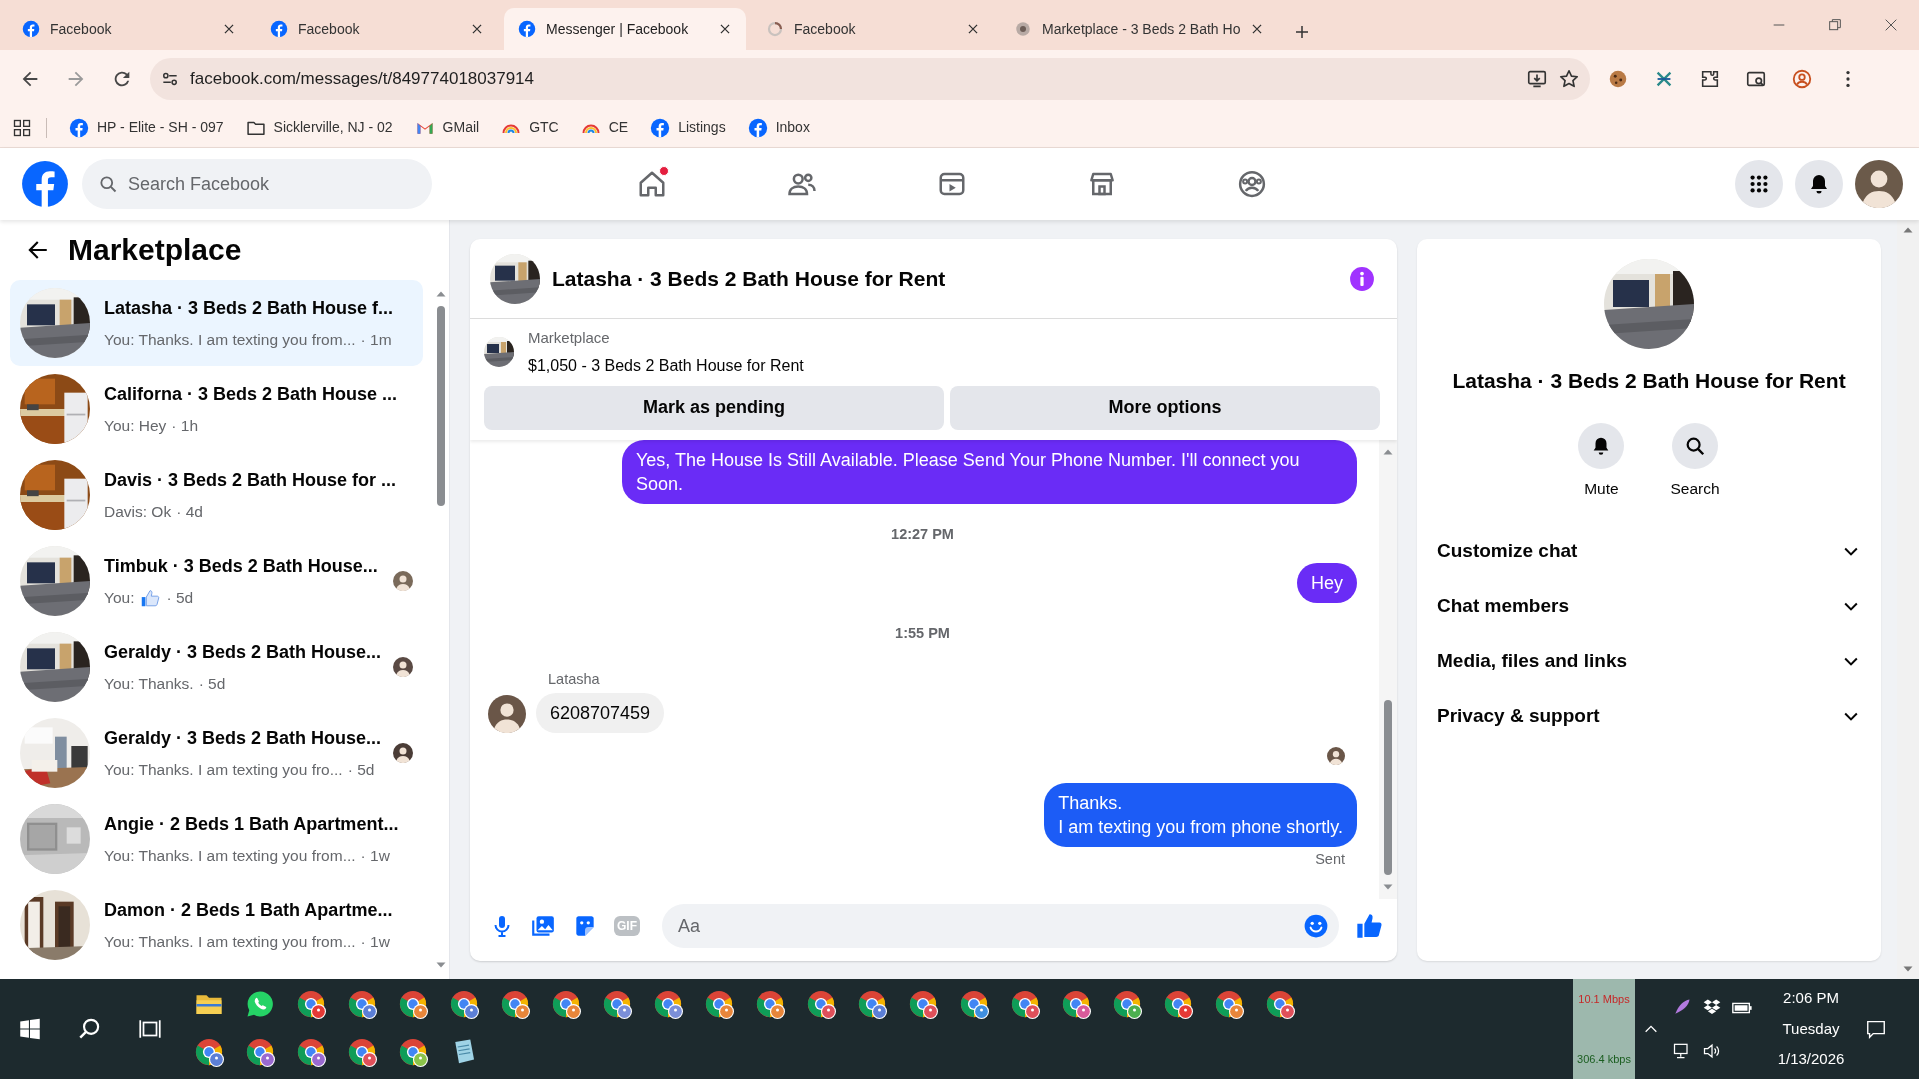  What do you see at coordinates (1649, 381) in the screenshot?
I see `contact-title: Latasha · 3 Beds 2 Bath House for Rent` at bounding box center [1649, 381].